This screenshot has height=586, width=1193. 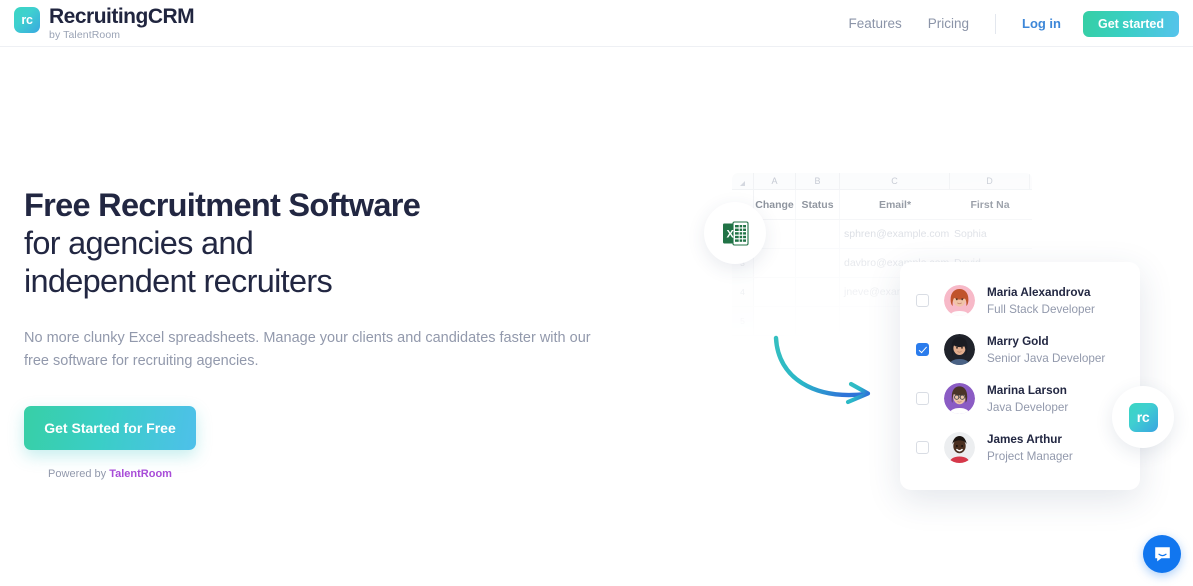 I want to click on svg-text: X, so click(x=730, y=234).